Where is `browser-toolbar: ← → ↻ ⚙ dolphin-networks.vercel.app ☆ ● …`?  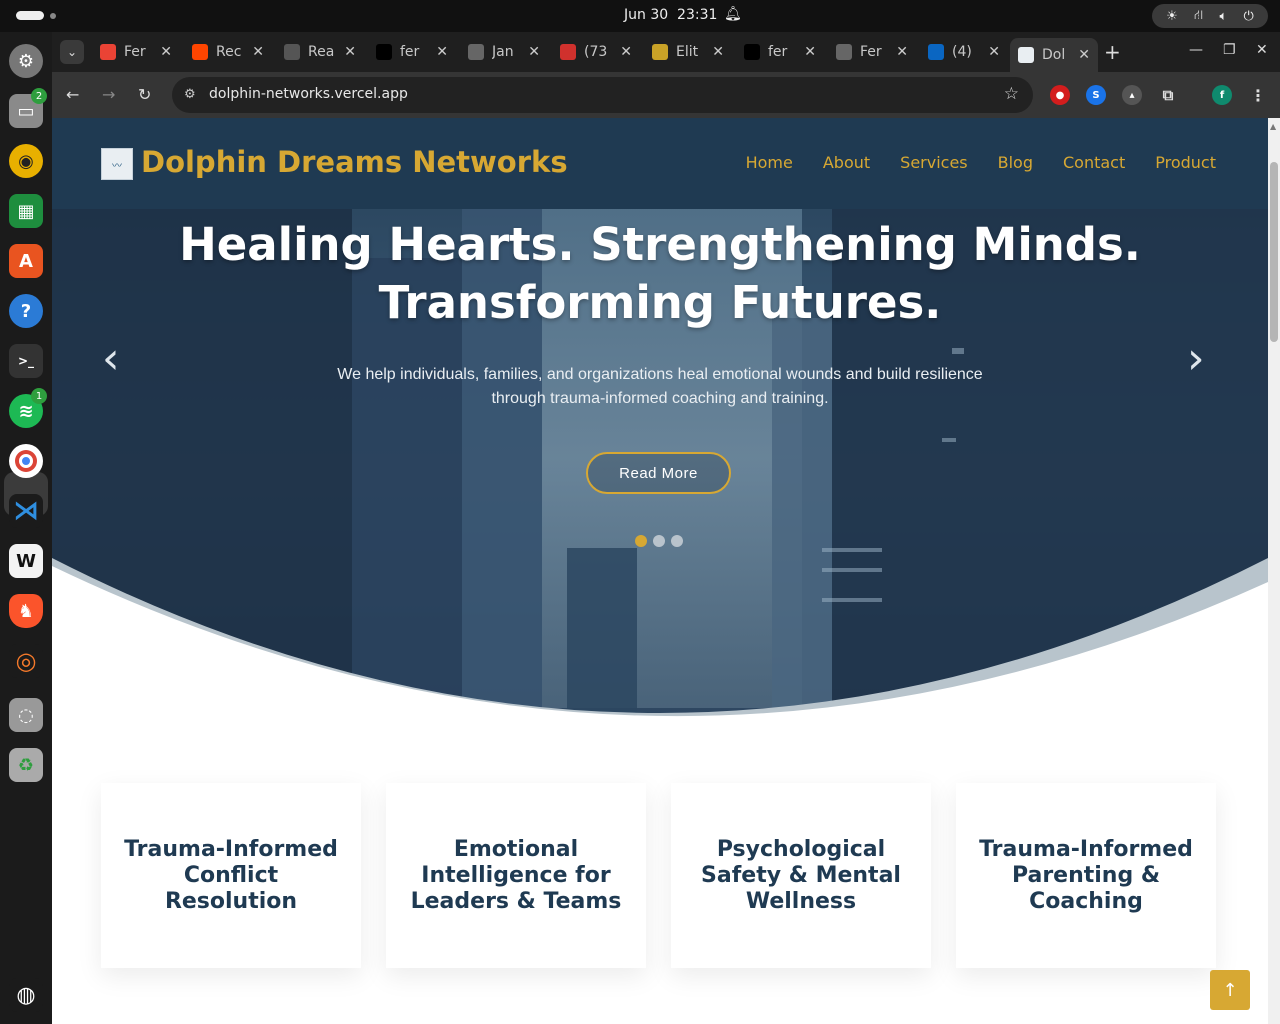
browser-toolbar: ← → ↻ ⚙ dolphin-networks.vercel.app ☆ ● … is located at coordinates (666, 95).